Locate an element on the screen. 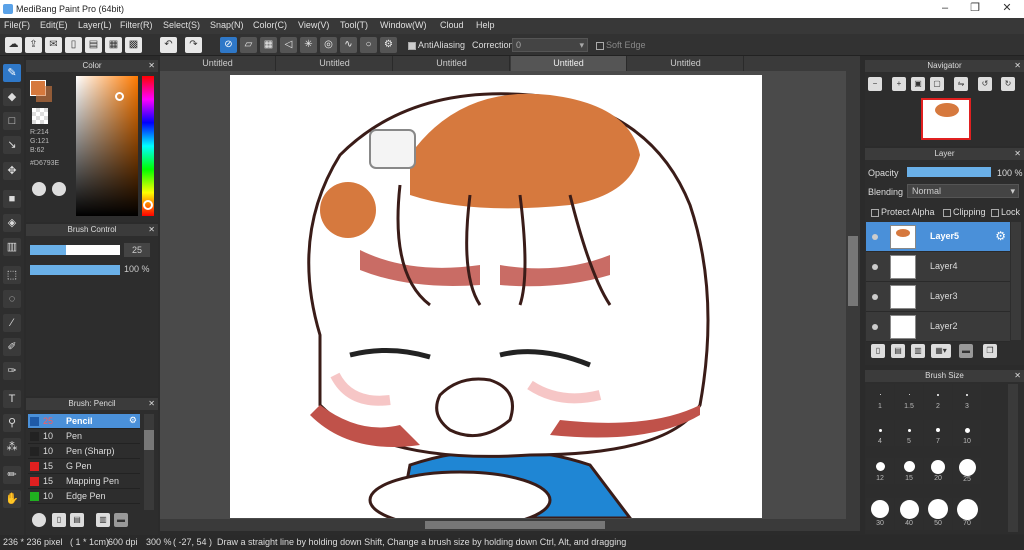 The width and height of the screenshot is (1024, 550). snap-radial-icon: ✳ is located at coordinates (308, 45).